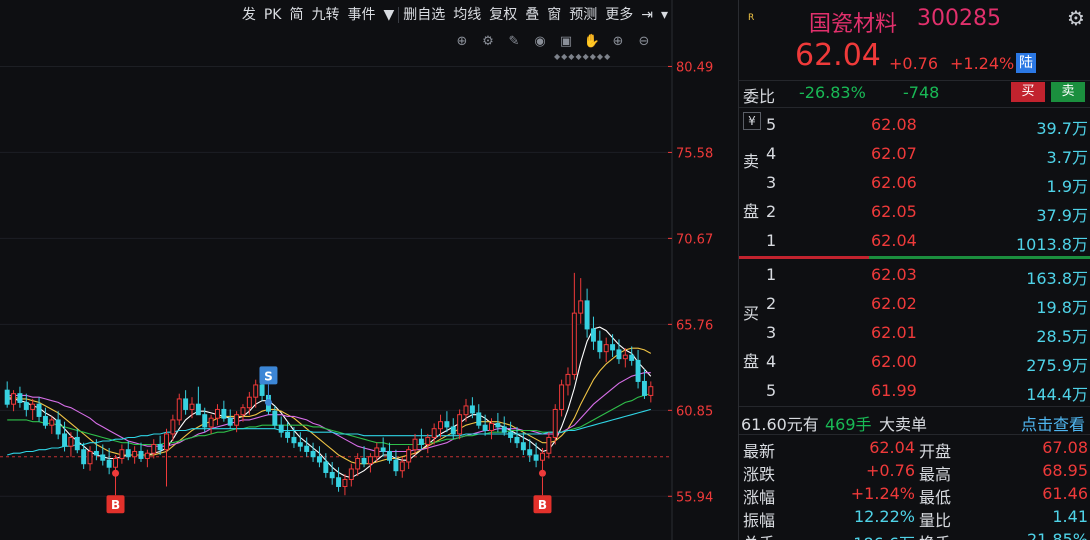 The height and width of the screenshot is (540, 1090). What do you see at coordinates (296, 15) in the screenshot?
I see `toolbar-item-jian: 简` at bounding box center [296, 15].